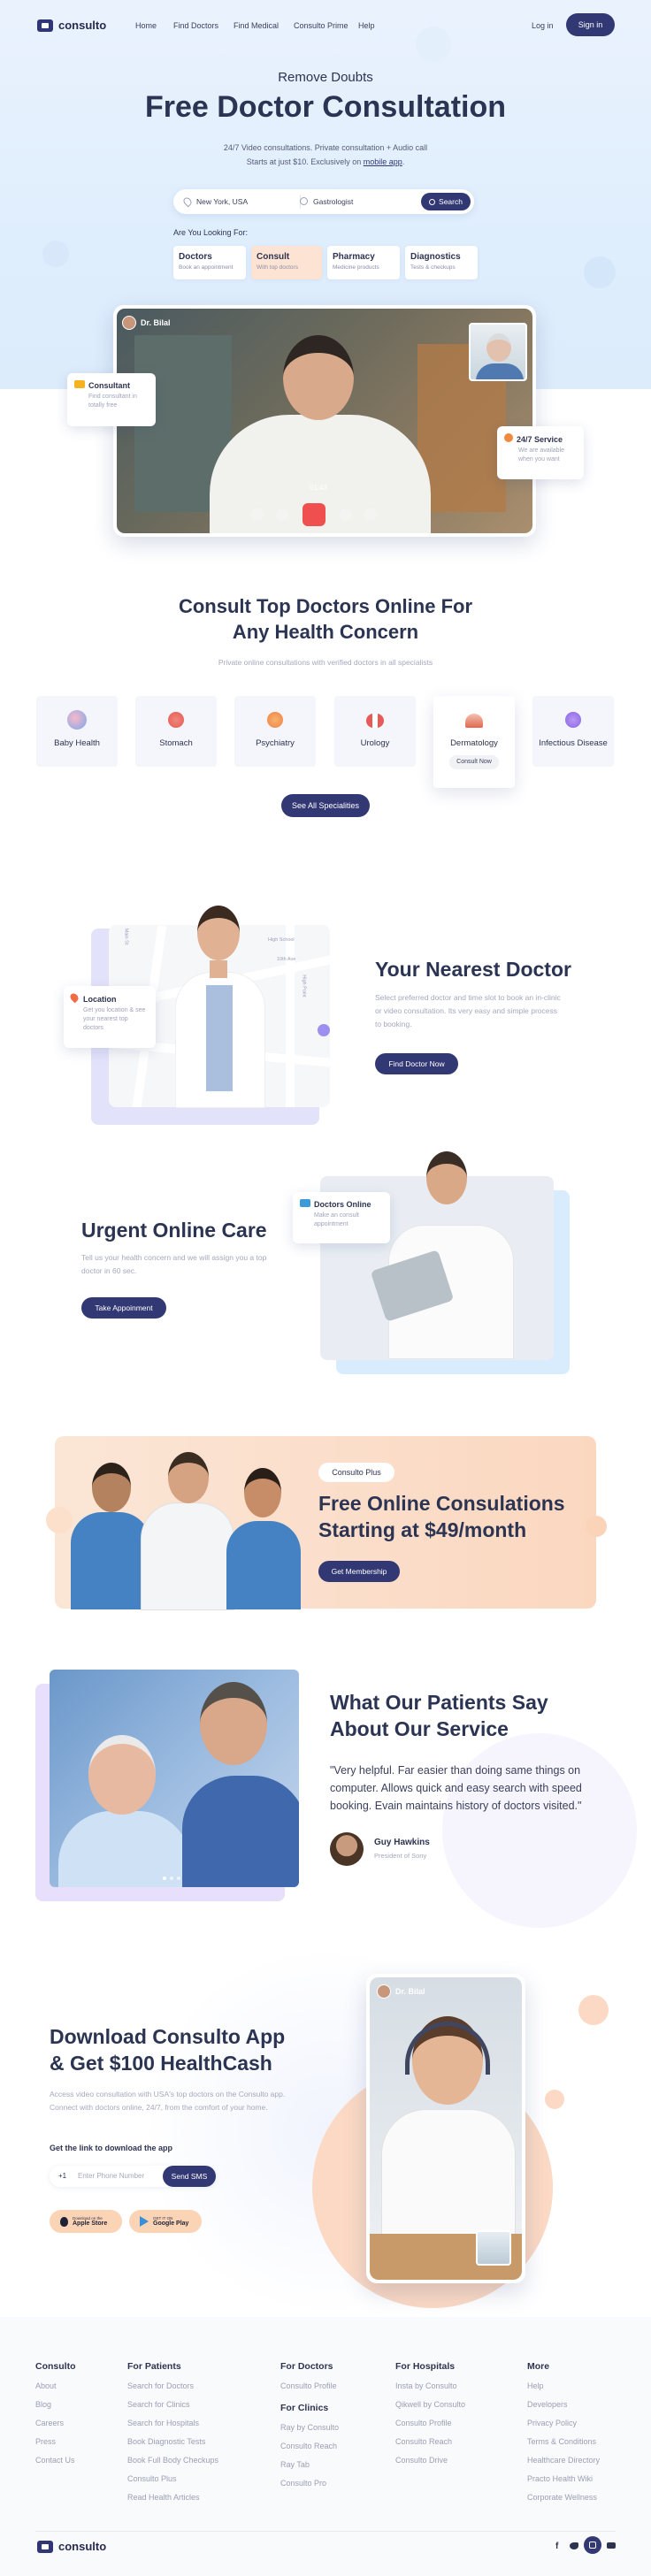 The height and width of the screenshot is (2576, 651). Describe the element at coordinates (383, 161) in the screenshot. I see `mobile-app-link: mobile app` at that location.